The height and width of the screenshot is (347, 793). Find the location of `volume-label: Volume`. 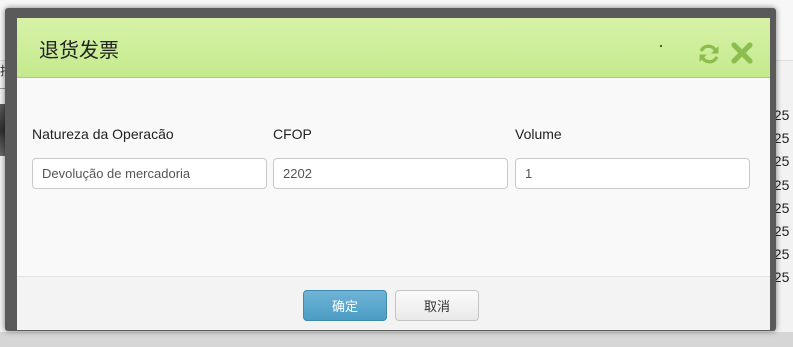

volume-label: Volume is located at coordinates (538, 134).